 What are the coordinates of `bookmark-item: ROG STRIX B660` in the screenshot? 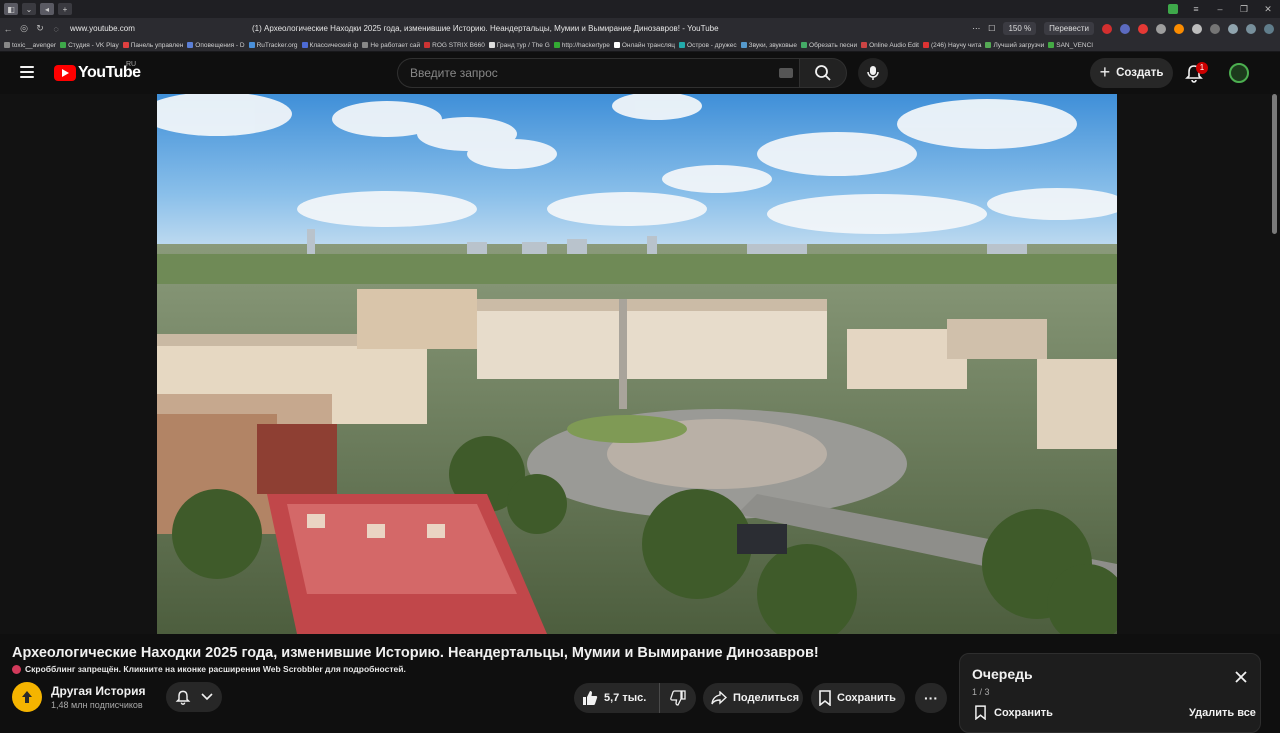 It's located at (454, 45).